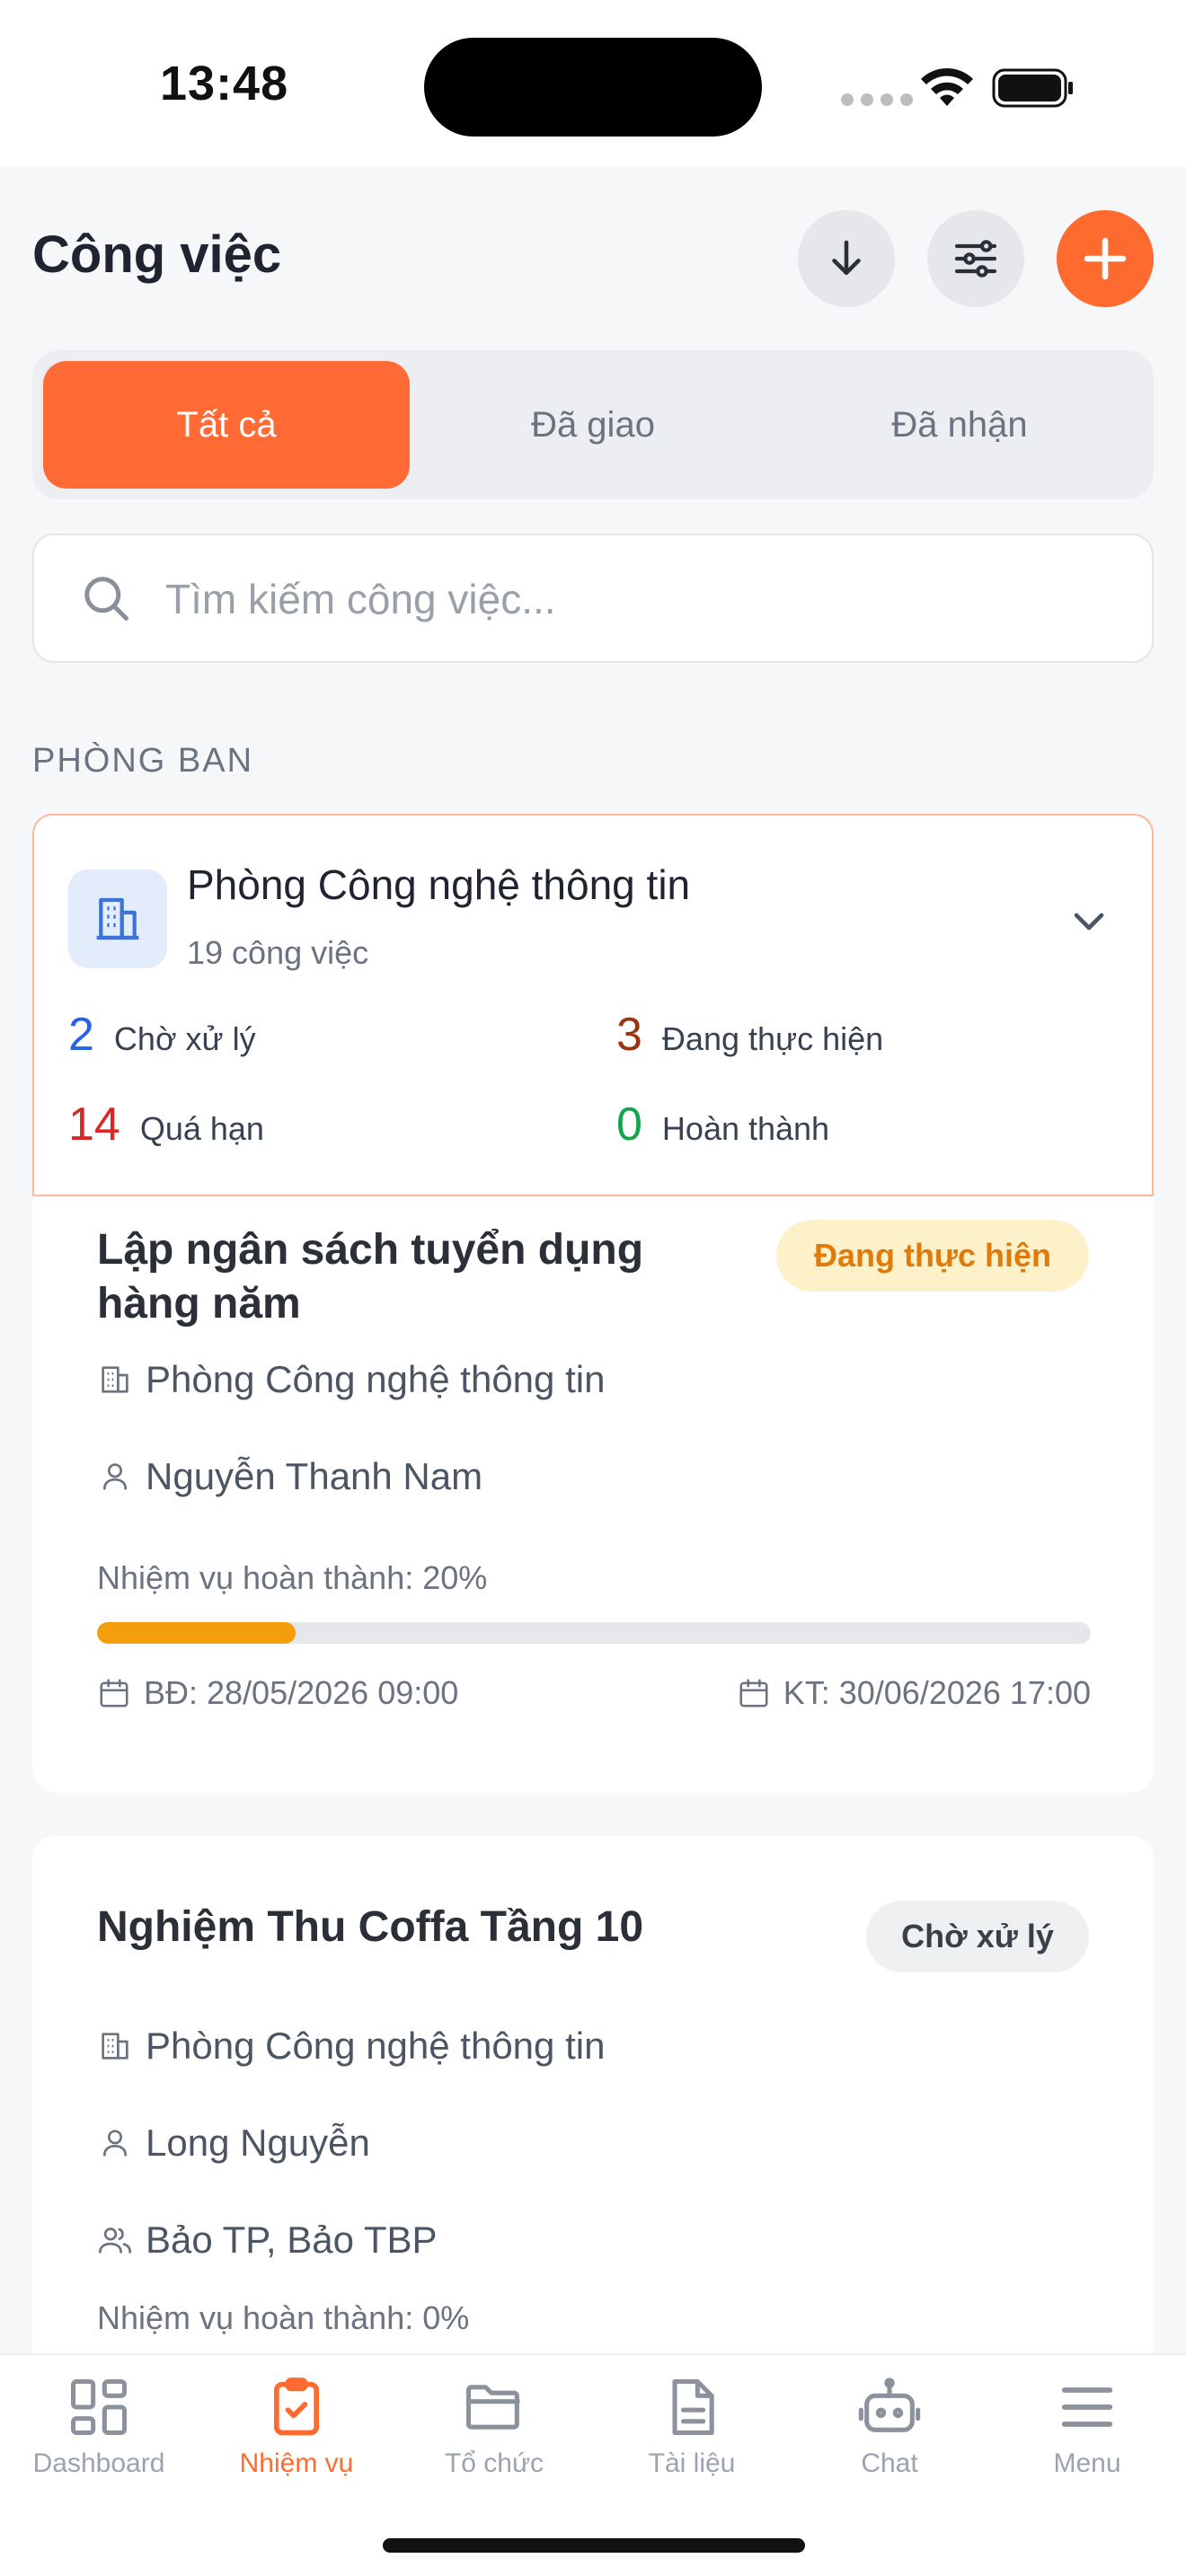 The height and width of the screenshot is (2576, 1186). I want to click on nav-organization: Tổ chức, so click(494, 2436).